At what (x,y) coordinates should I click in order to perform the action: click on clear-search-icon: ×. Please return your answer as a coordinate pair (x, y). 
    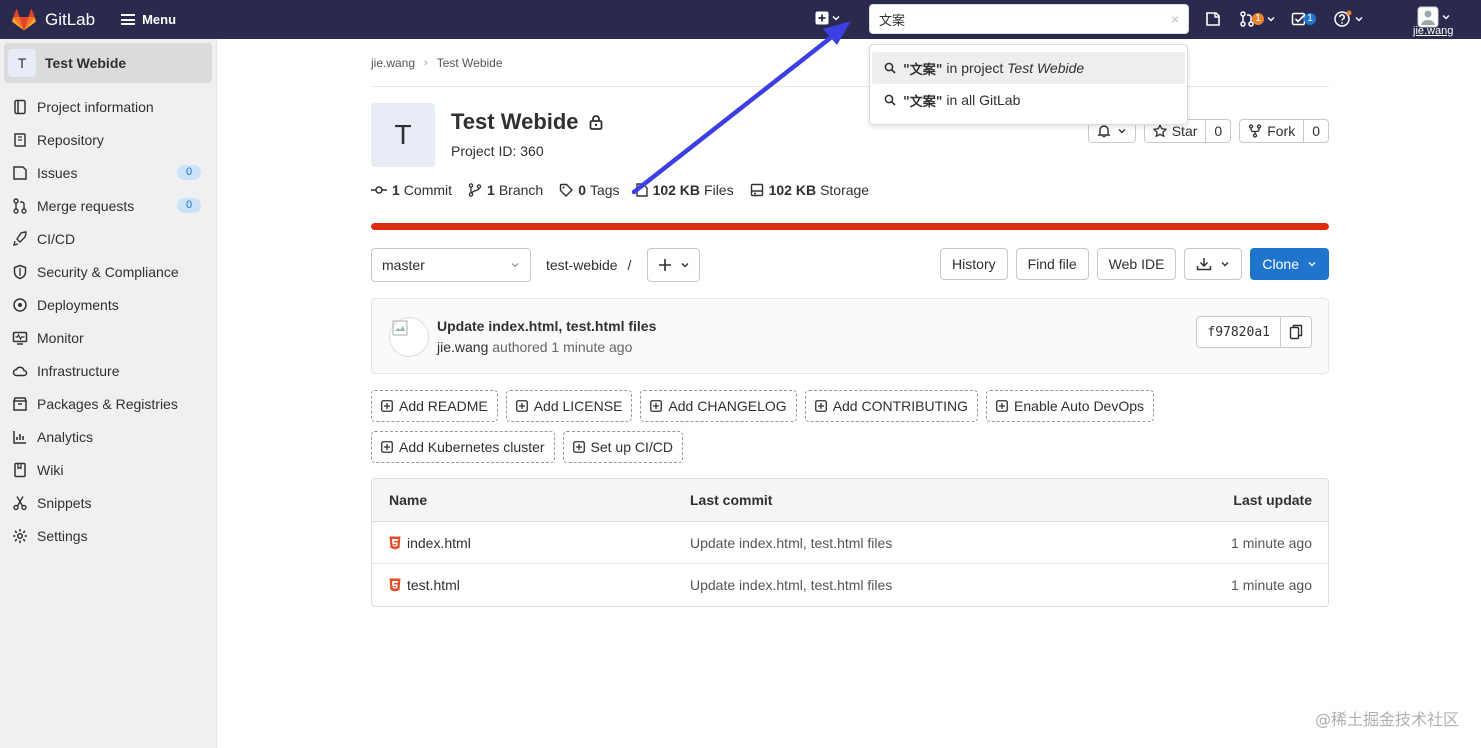
    Looking at the image, I should click on (1175, 19).